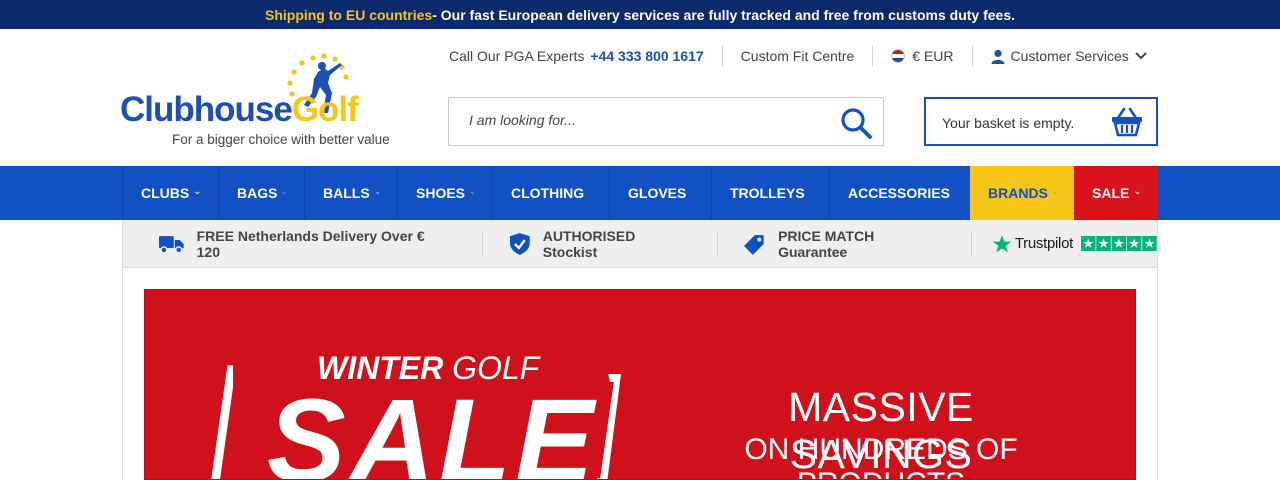 The width and height of the screenshot is (1280, 480). I want to click on brand-name: ClubhouseGolf, so click(239, 109).